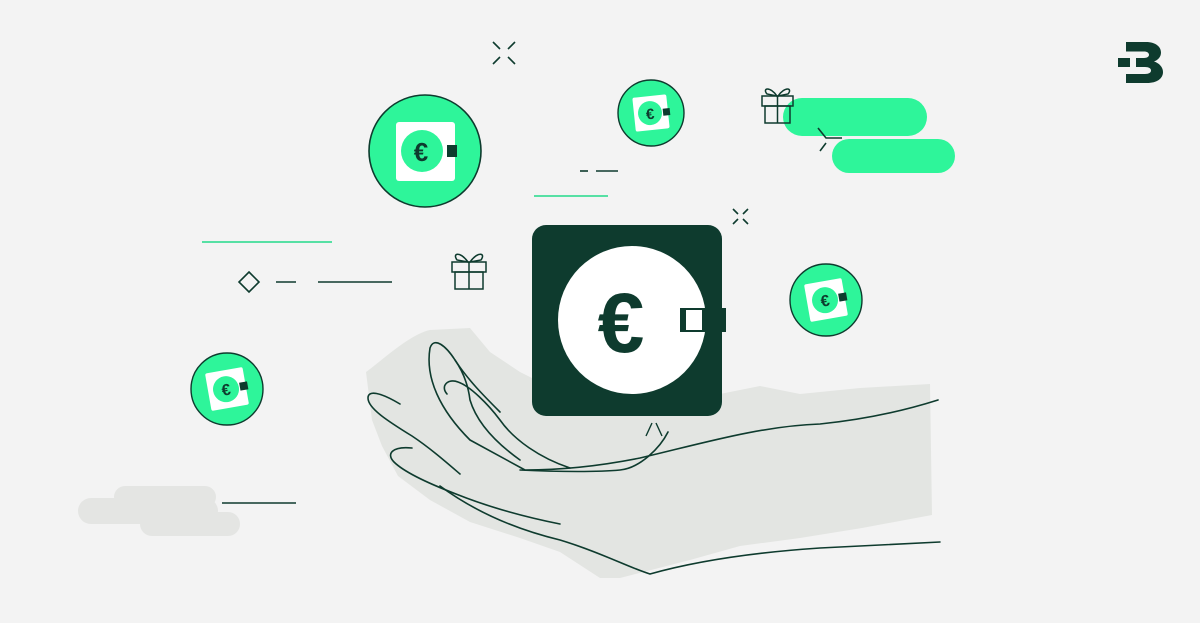 The height and width of the screenshot is (623, 1200). I want to click on grey-cloud-shape, so click(187, 511).